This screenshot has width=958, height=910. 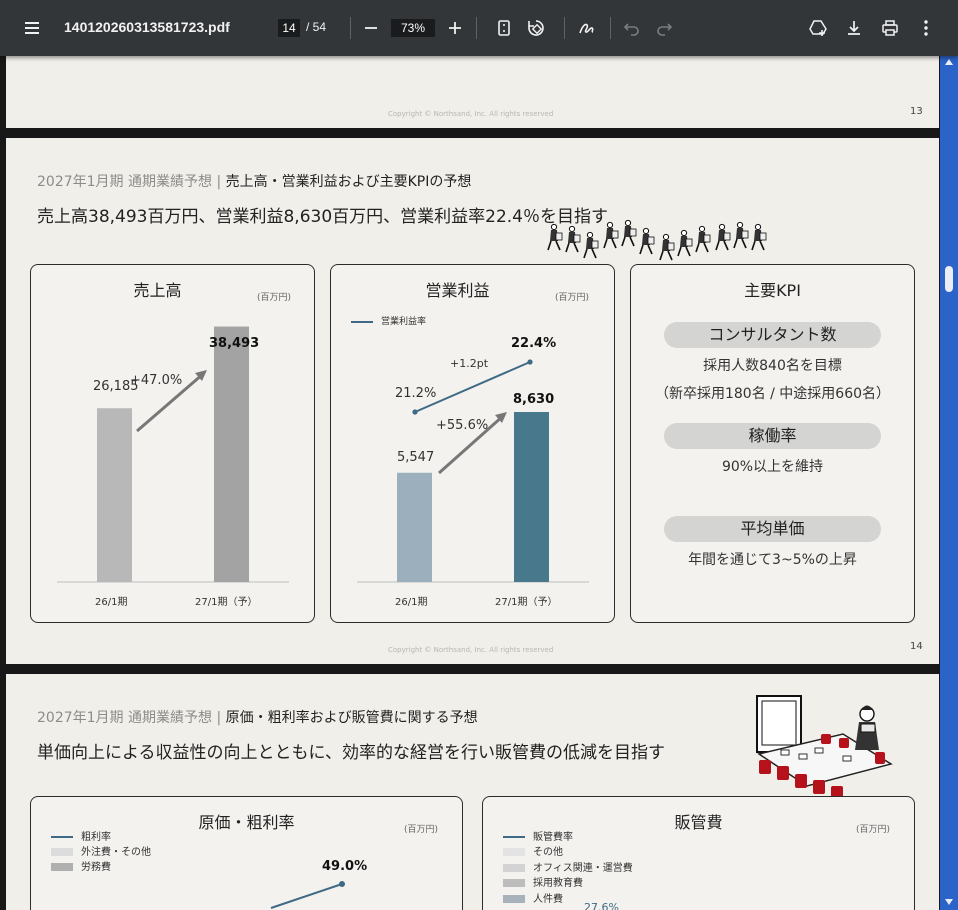 I want to click on vertical-scrollbar, so click(x=949, y=483).